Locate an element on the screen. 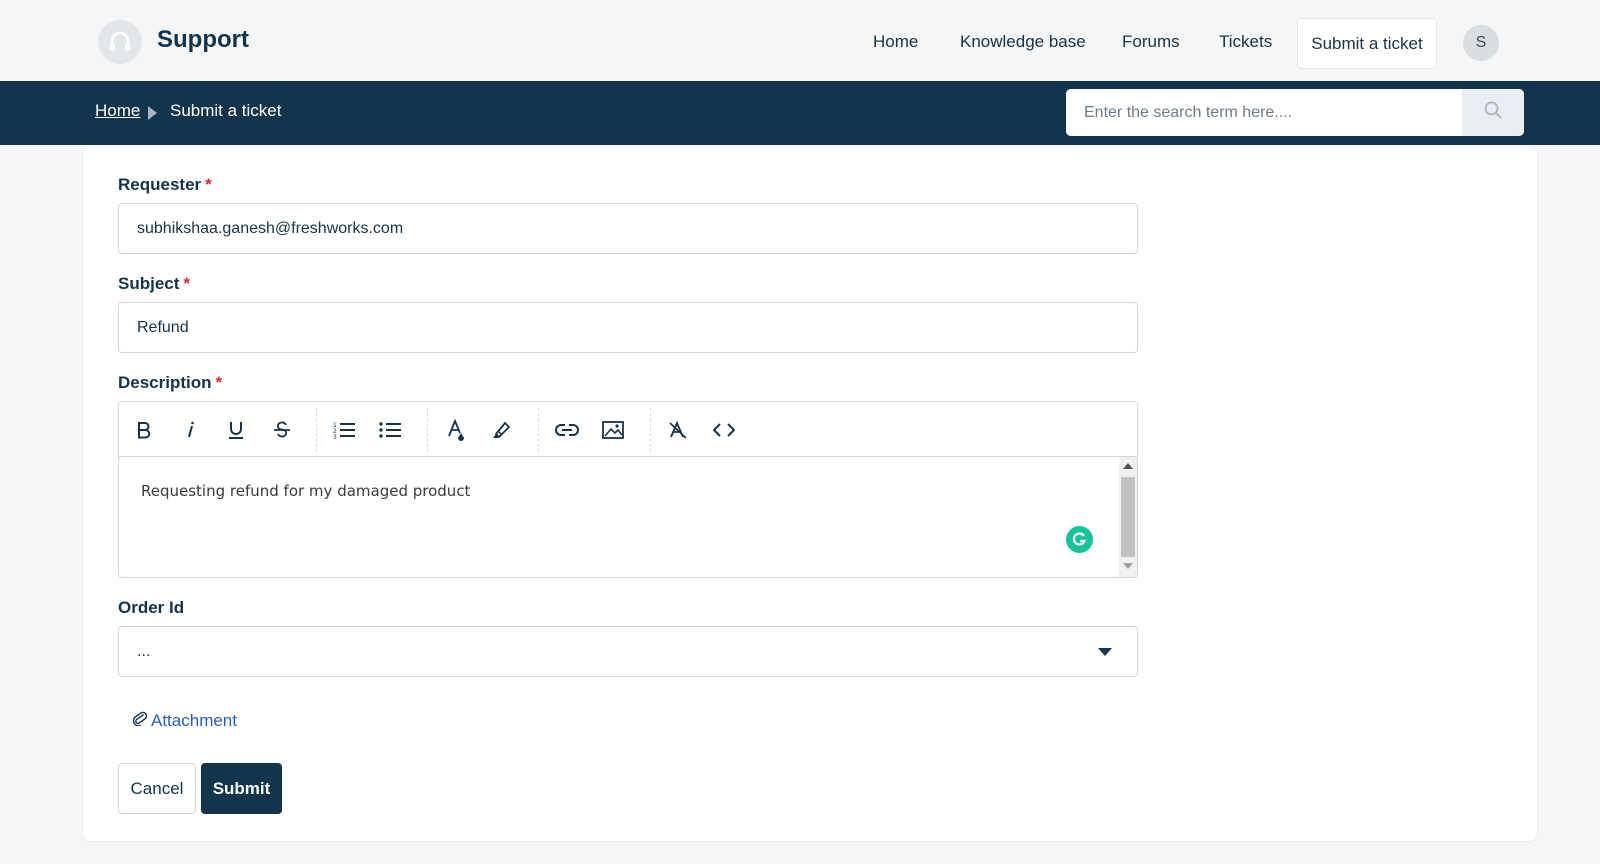 The height and width of the screenshot is (864, 1600). breadcrumb-current: Submit a ticket is located at coordinates (226, 110).